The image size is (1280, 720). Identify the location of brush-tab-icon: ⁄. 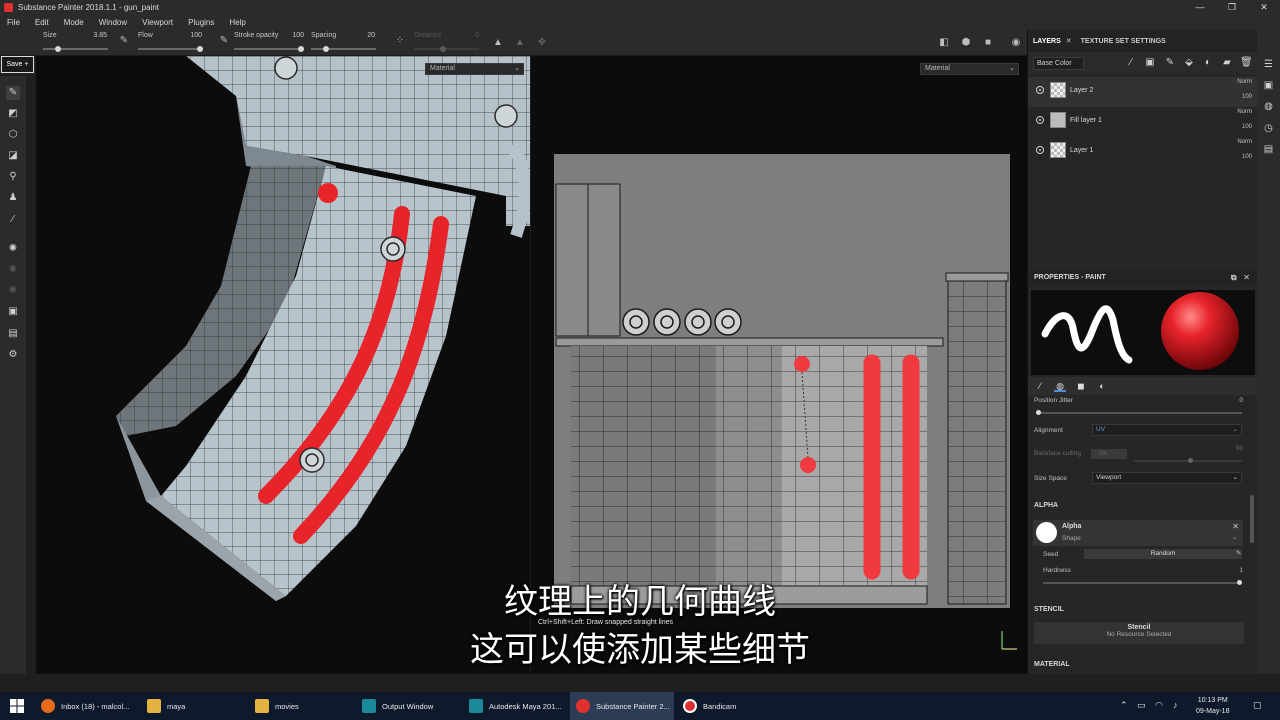
(1040, 386).